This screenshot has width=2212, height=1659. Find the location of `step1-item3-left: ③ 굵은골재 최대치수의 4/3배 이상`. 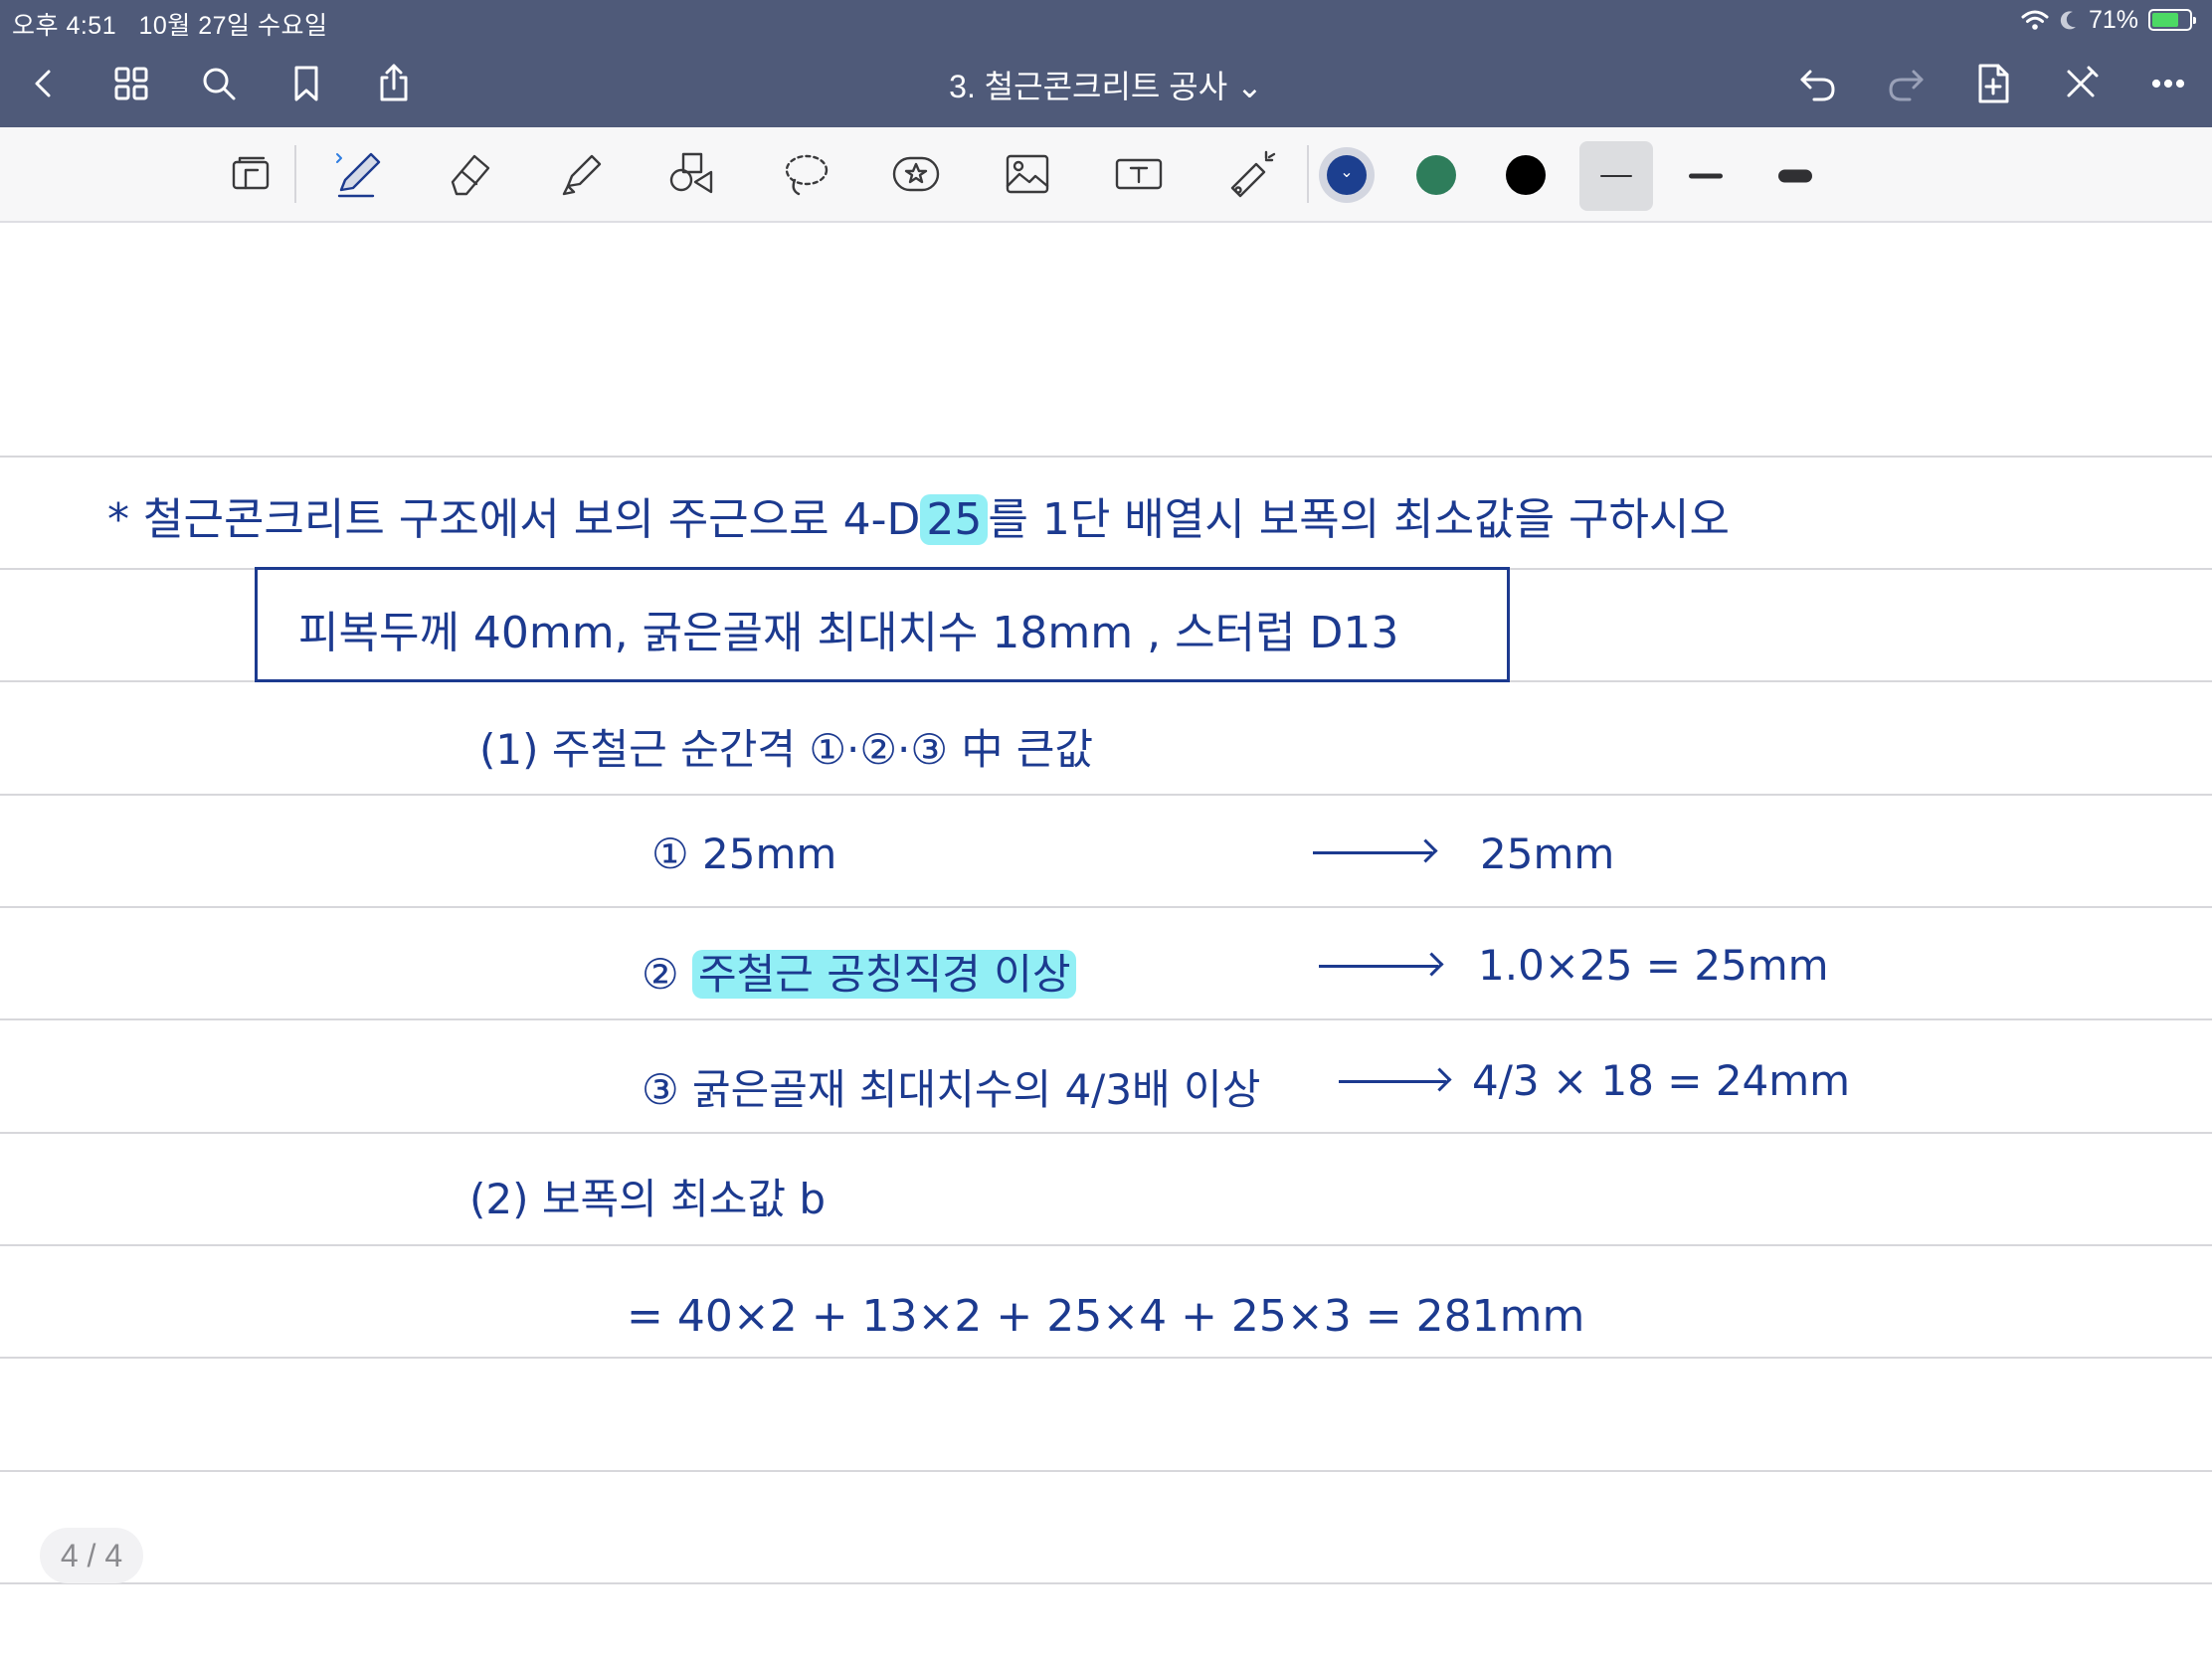

step1-item3-left: ③ 굵은골재 최대치수의 4/3배 이상 is located at coordinates (951, 1089).